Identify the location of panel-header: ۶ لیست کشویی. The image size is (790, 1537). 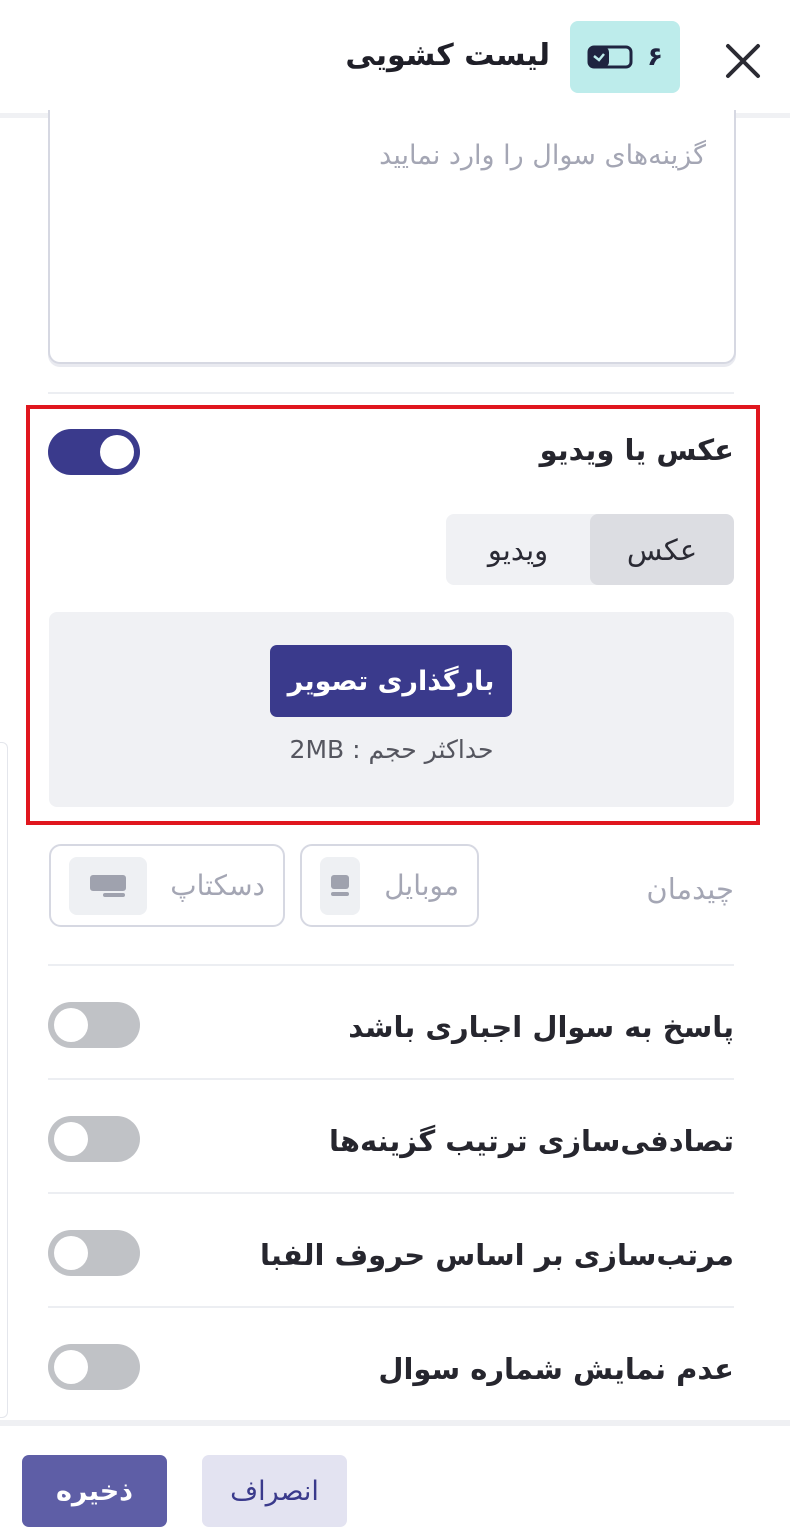
(395, 59).